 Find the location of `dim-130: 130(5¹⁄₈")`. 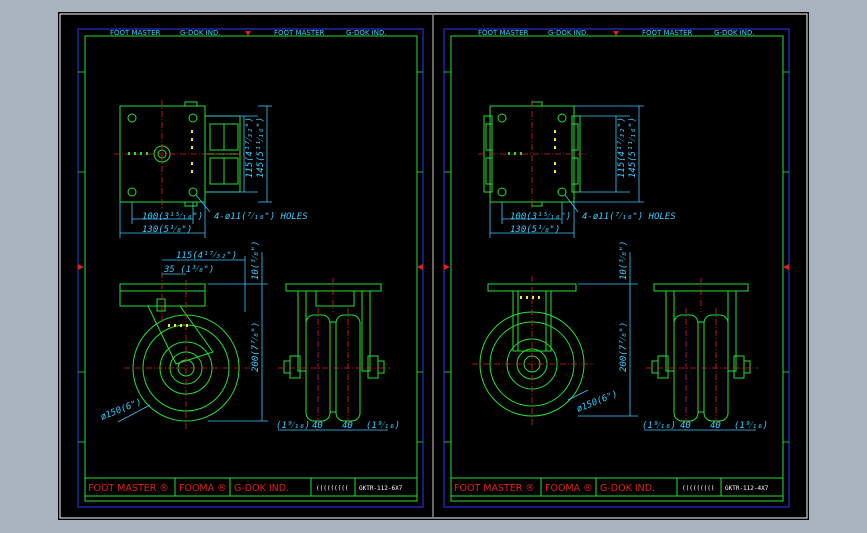

dim-130: 130(5¹⁄₈") is located at coordinates (167, 230).